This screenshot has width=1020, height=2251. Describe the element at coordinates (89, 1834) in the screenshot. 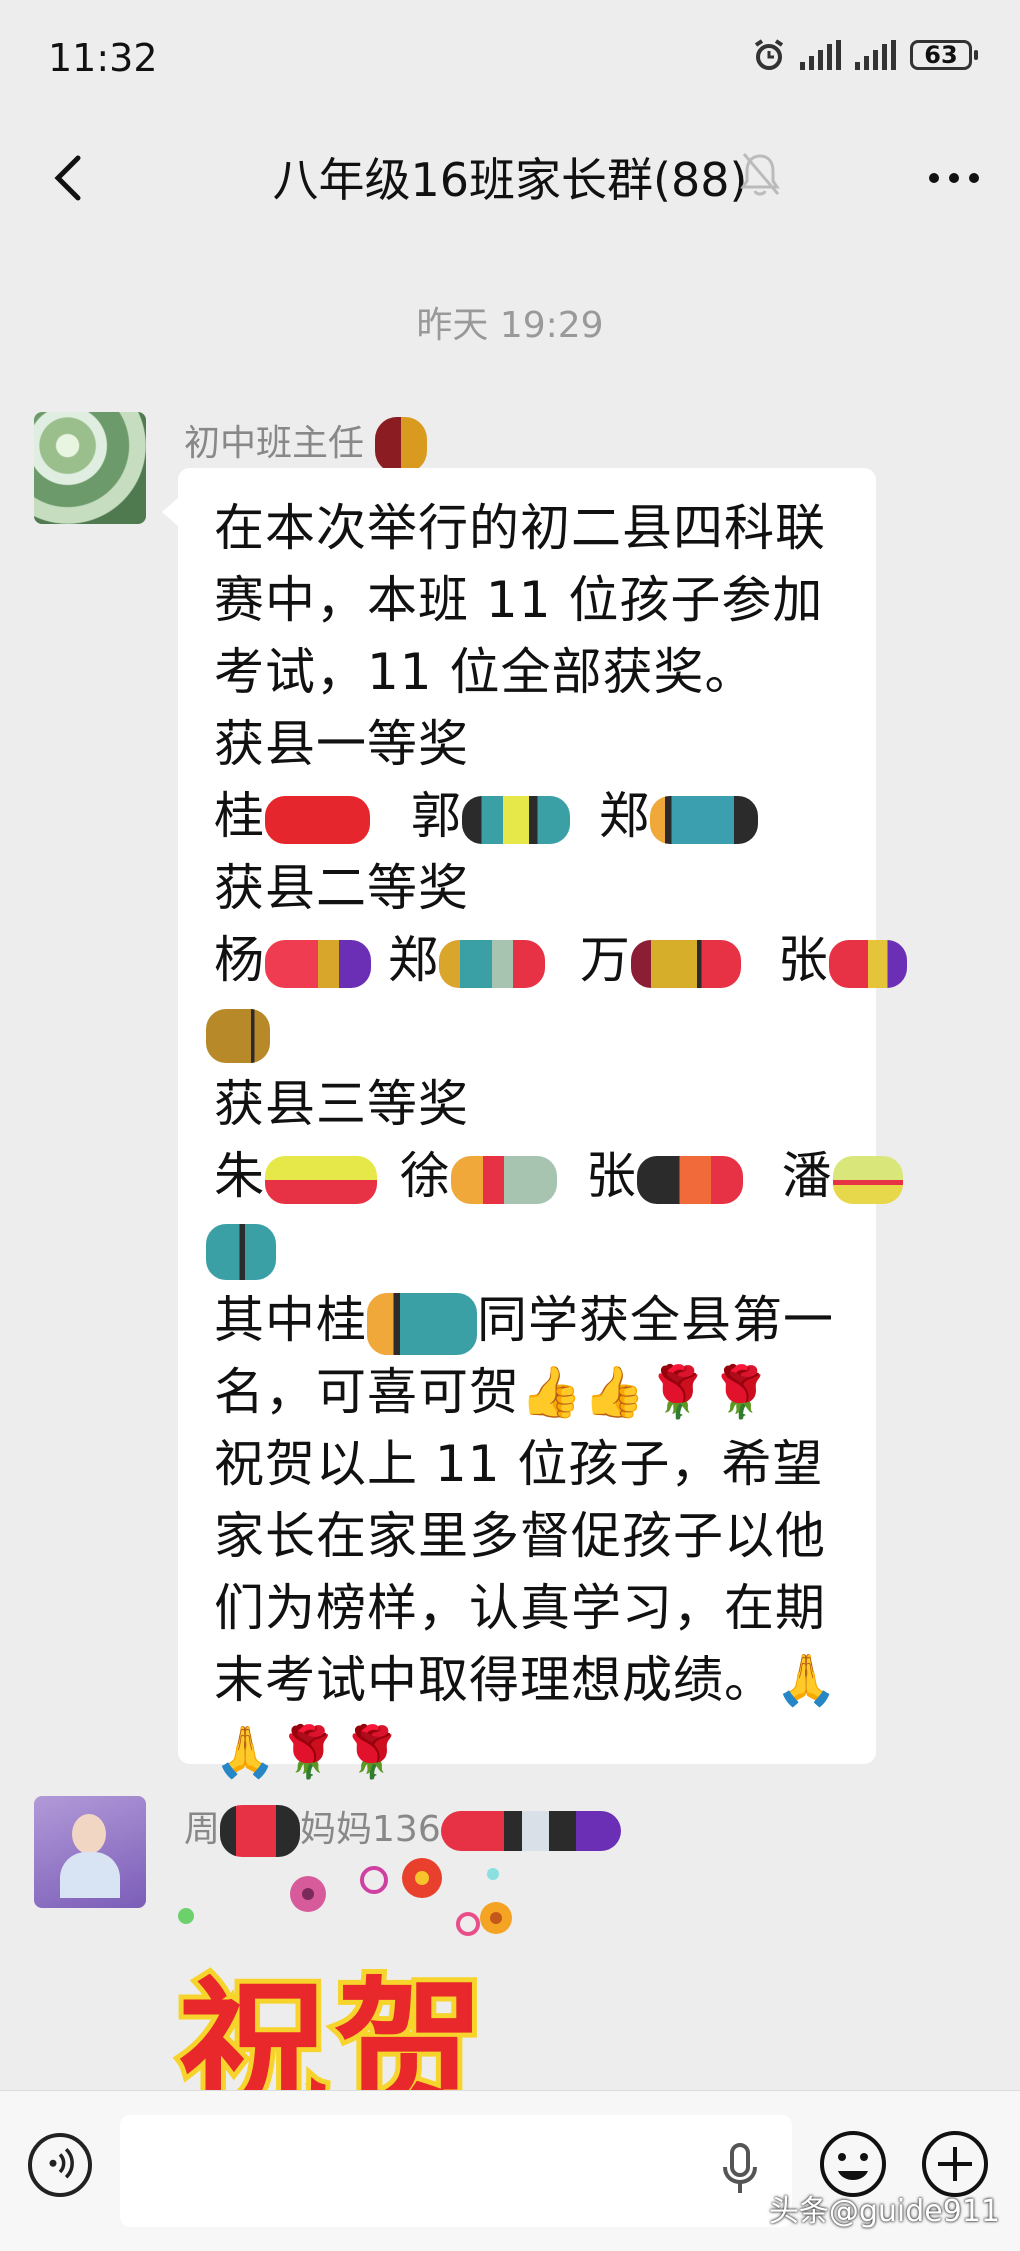

I see `avatar-face` at that location.